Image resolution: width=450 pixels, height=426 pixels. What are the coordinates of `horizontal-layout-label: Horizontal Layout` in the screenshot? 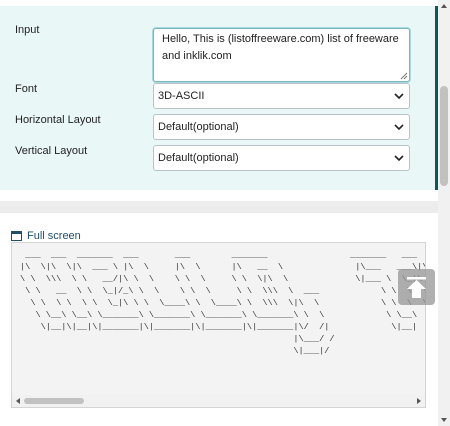 It's located at (58, 120).